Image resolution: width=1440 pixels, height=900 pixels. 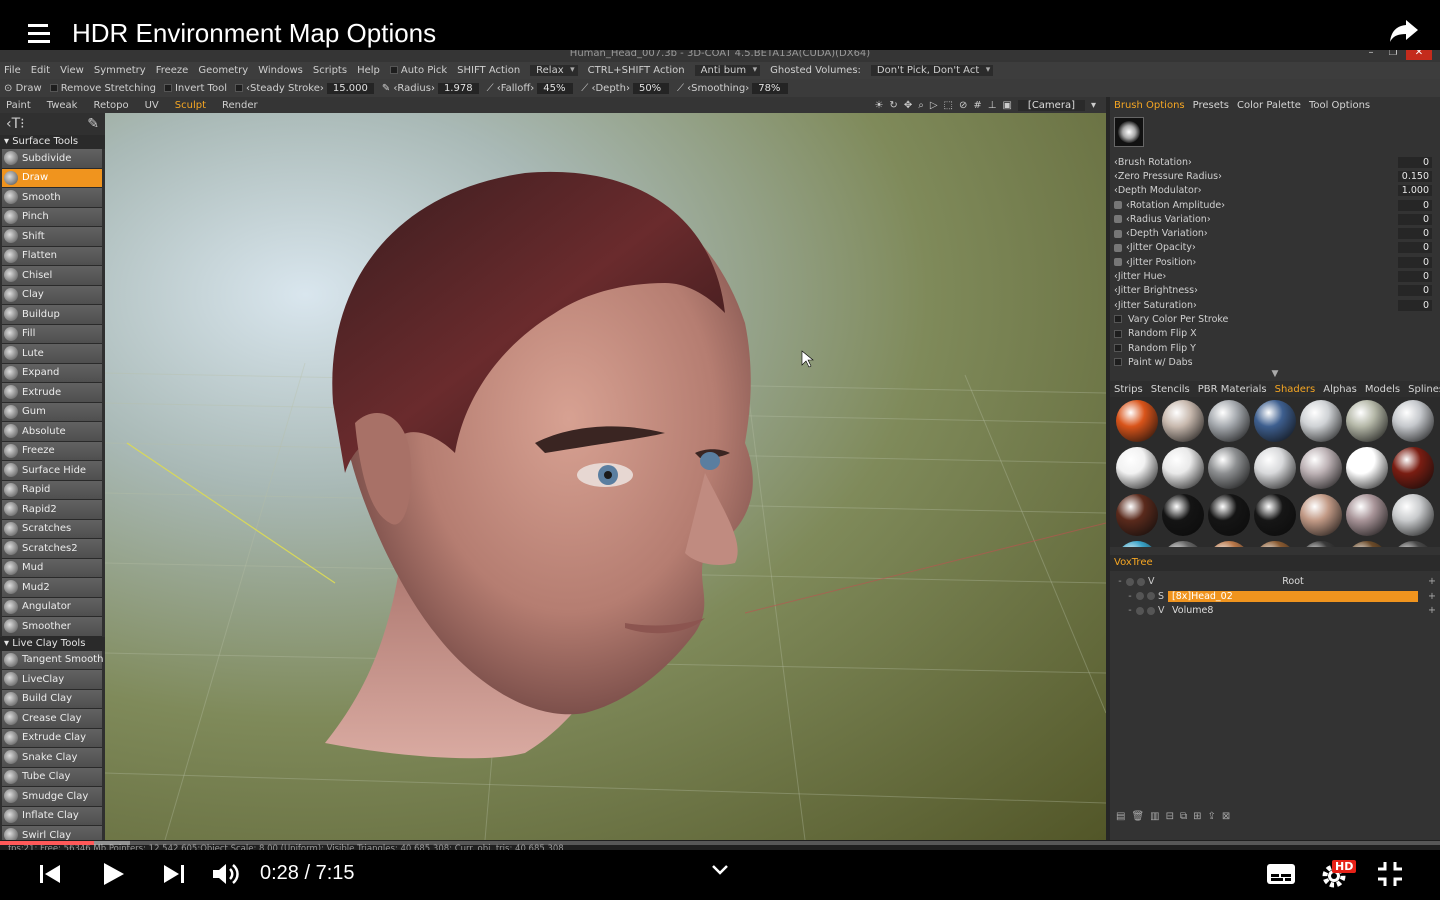 What do you see at coordinates (1339, 105) in the screenshot?
I see `tab-tool-options: Tool Options` at bounding box center [1339, 105].